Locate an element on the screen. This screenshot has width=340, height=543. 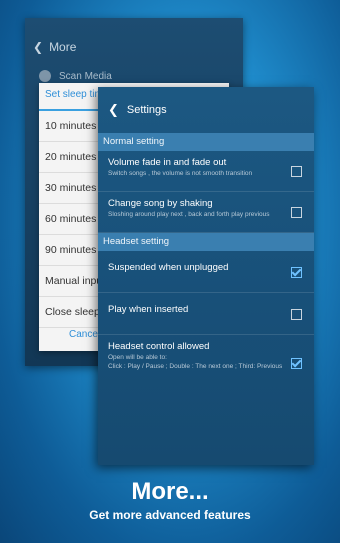
promo-subtitle: Get more advanced features is located at coordinates (170, 515).